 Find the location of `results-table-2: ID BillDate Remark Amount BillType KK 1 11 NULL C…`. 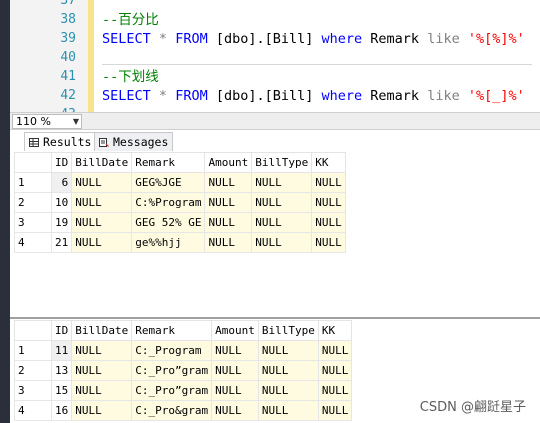

results-table-2: ID BillDate Remark Amount BillType KK 1 11 NULL C… is located at coordinates (183, 370).